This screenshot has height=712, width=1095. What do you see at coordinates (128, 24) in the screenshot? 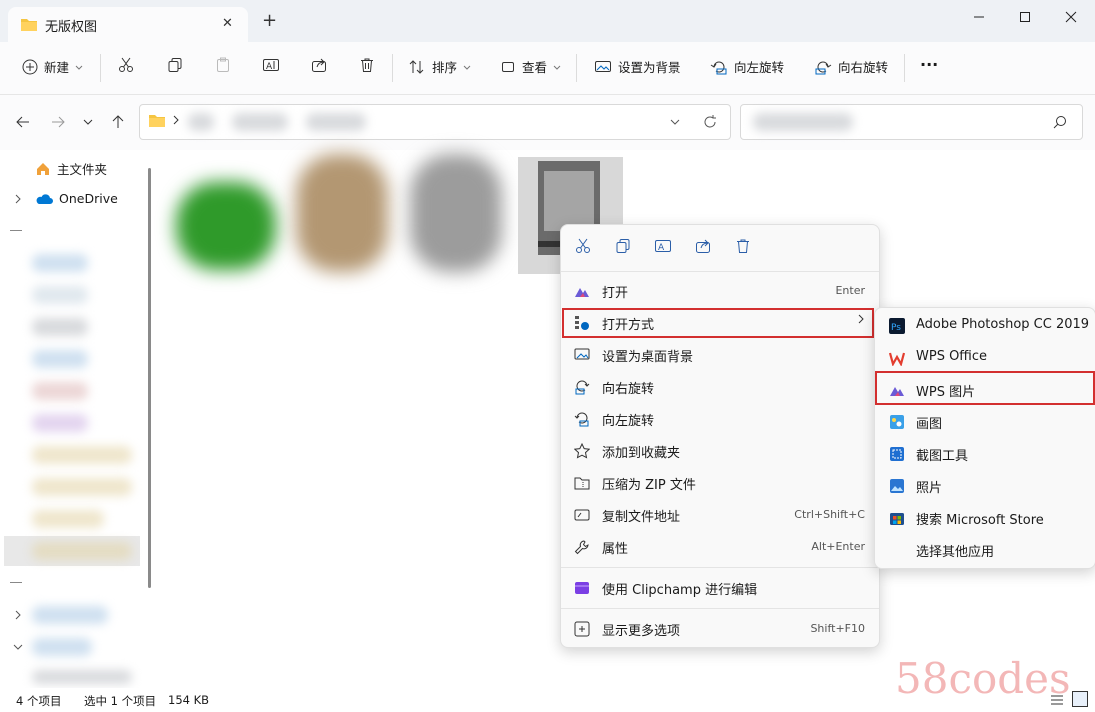
I see `tab-current-folder: 无版权图 ✕` at bounding box center [128, 24].